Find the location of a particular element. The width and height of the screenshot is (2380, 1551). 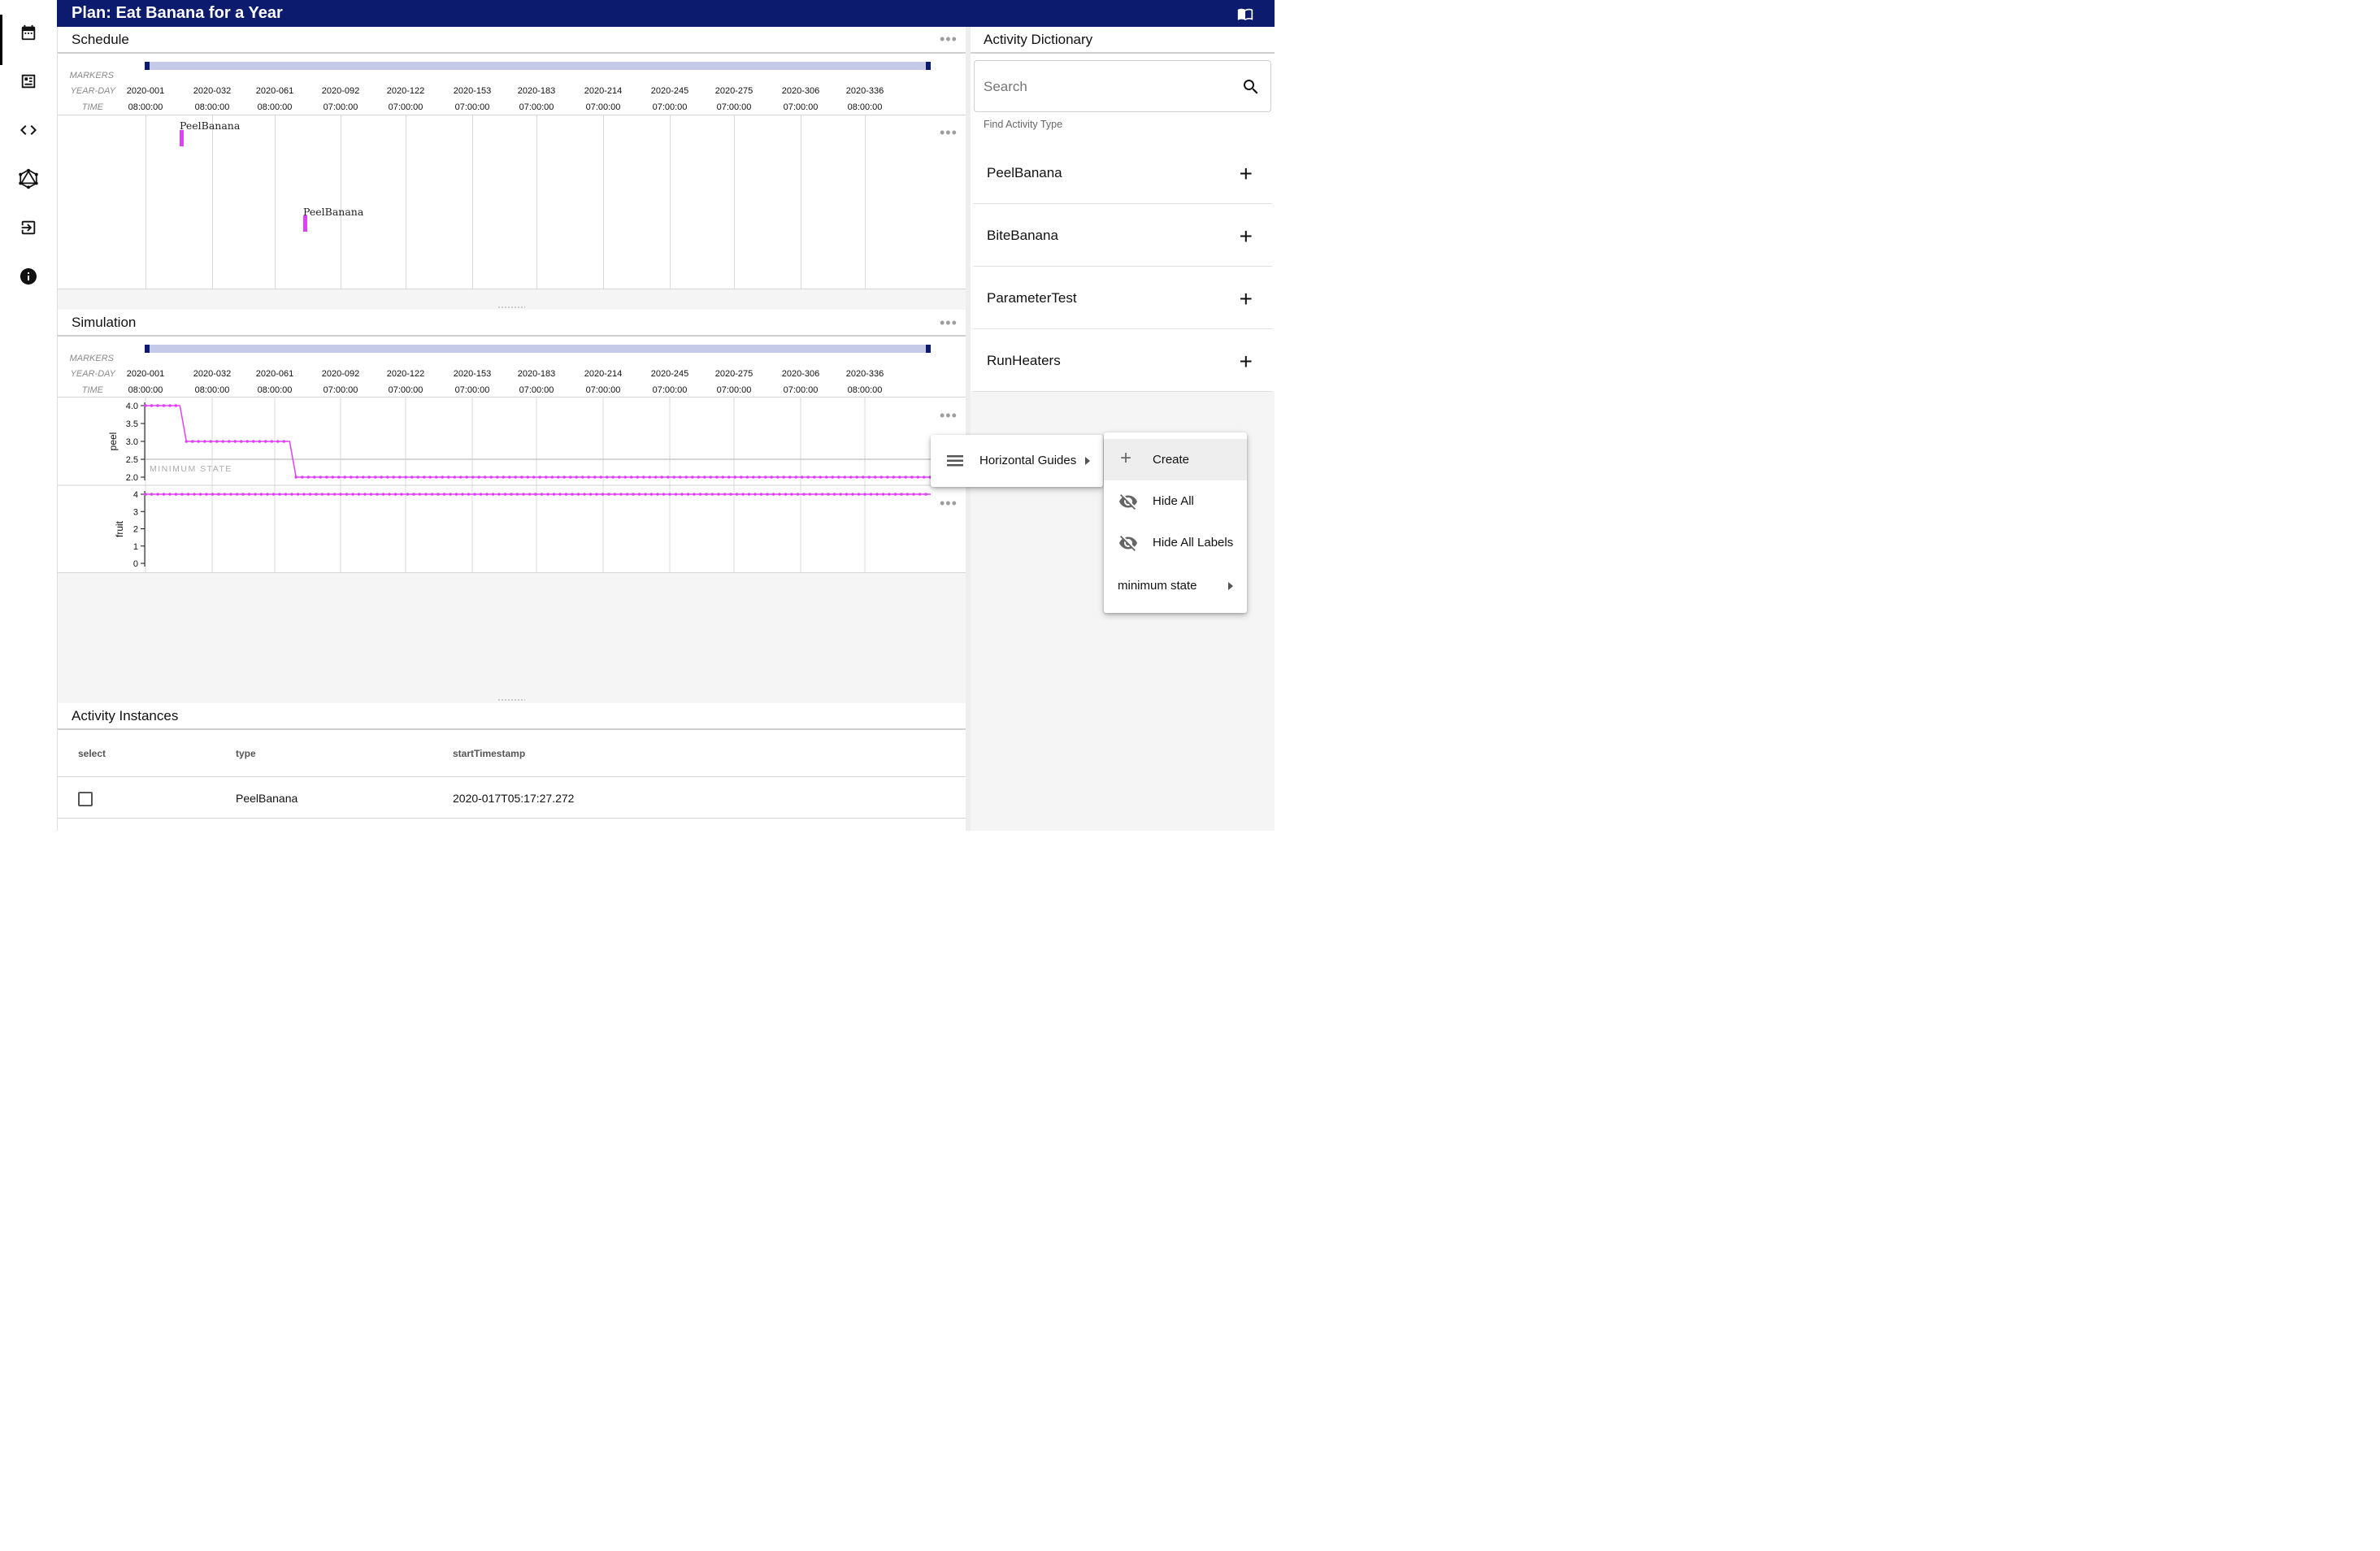

column-header-start-timestamp: startTimestamp is located at coordinates (489, 753).